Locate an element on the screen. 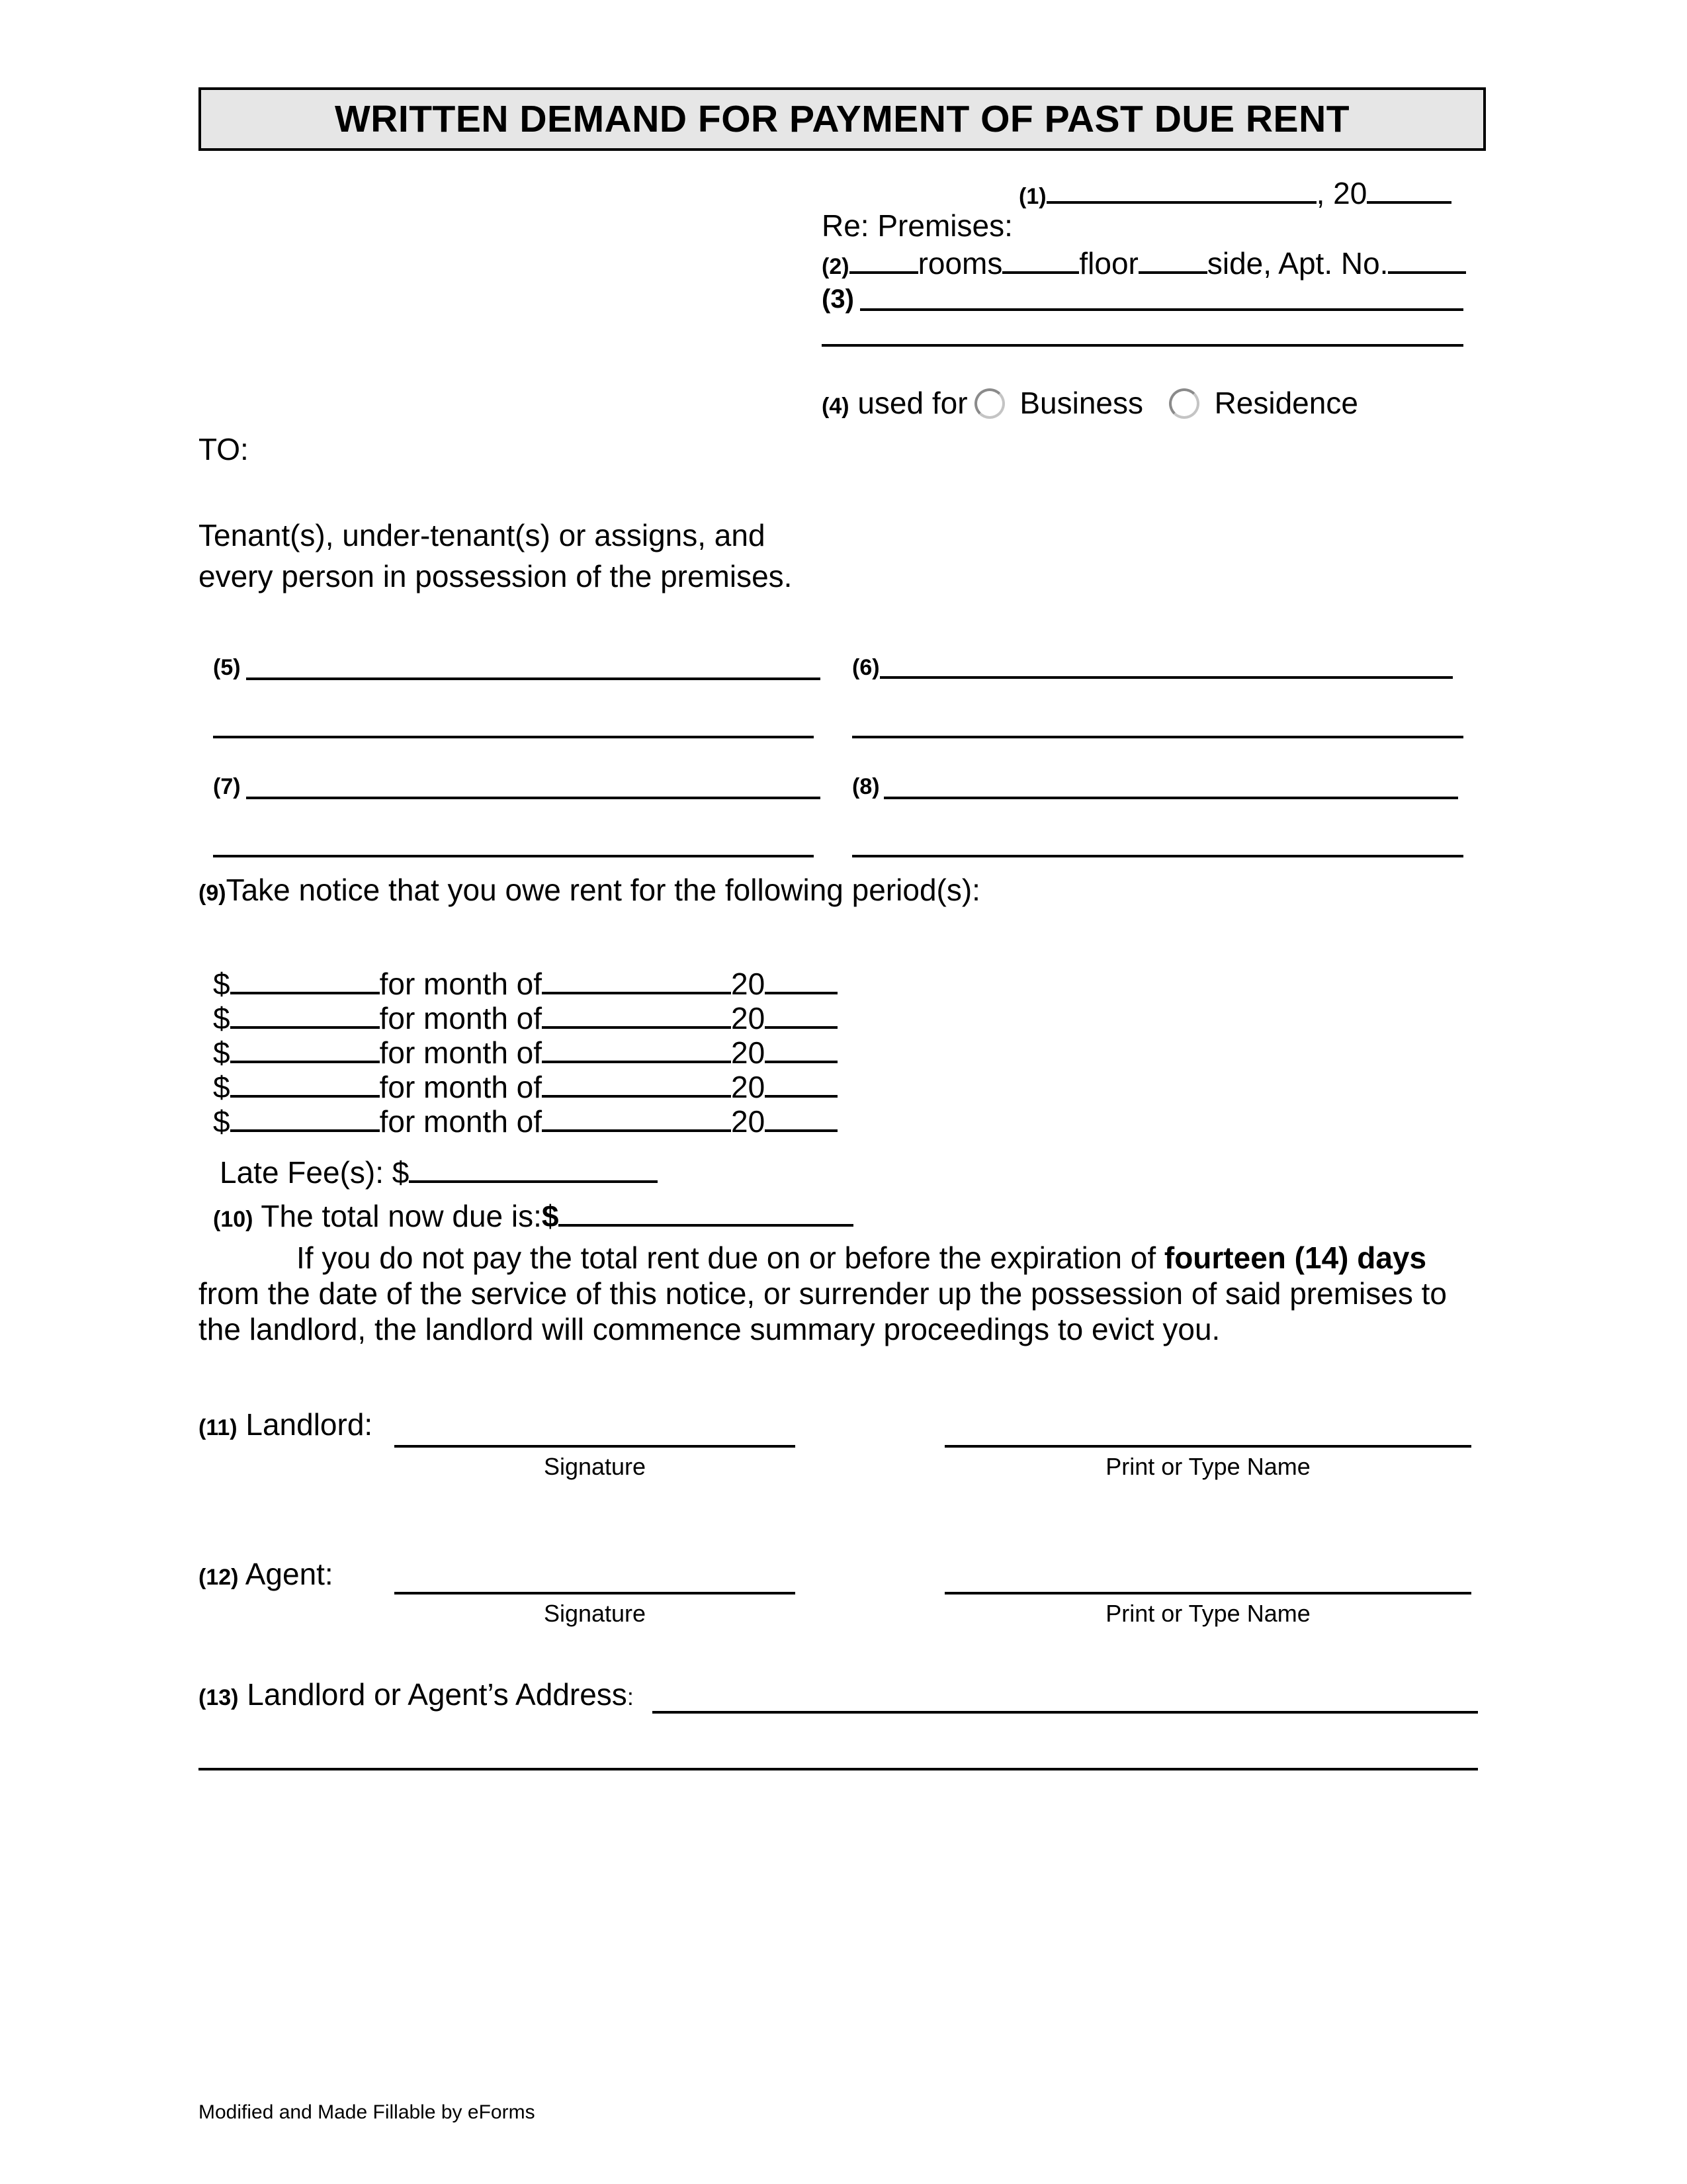 This screenshot has width=1687, height=2184. landlord-signature-caption: Signature is located at coordinates (594, 1466).